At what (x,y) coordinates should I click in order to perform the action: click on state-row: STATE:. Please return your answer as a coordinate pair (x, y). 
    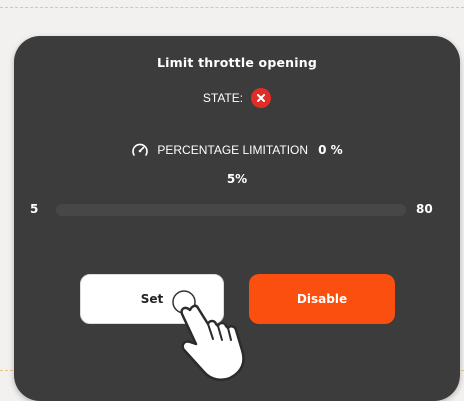
    Looking at the image, I should click on (237, 98).